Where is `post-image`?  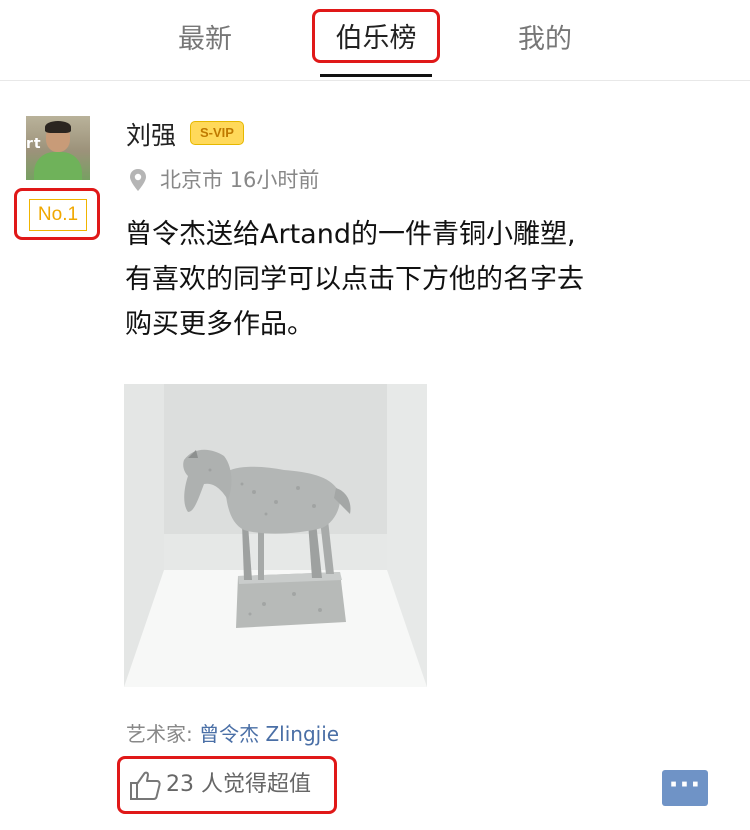
post-image is located at coordinates (275, 535).